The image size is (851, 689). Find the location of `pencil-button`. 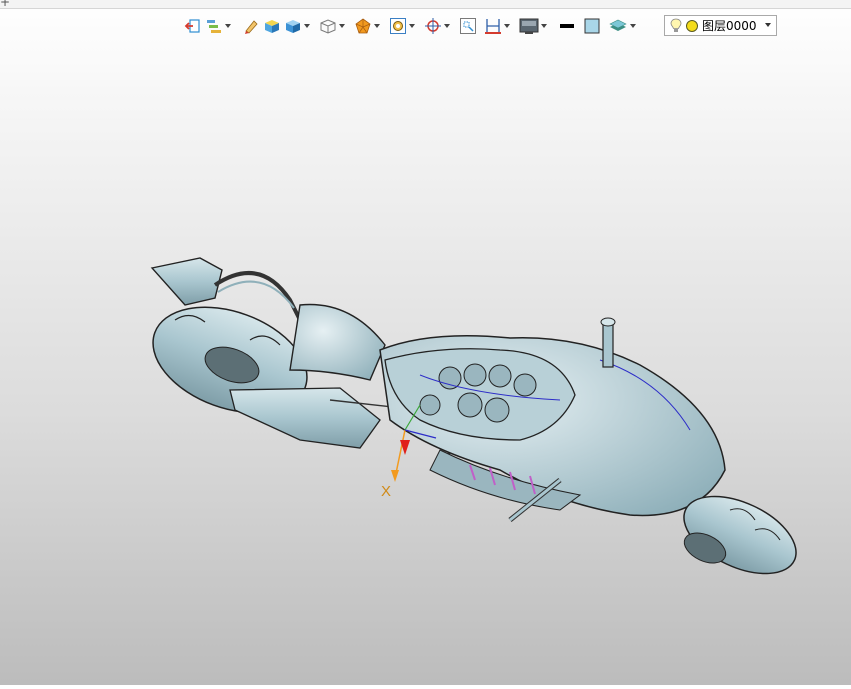

pencil-button is located at coordinates (251, 26).